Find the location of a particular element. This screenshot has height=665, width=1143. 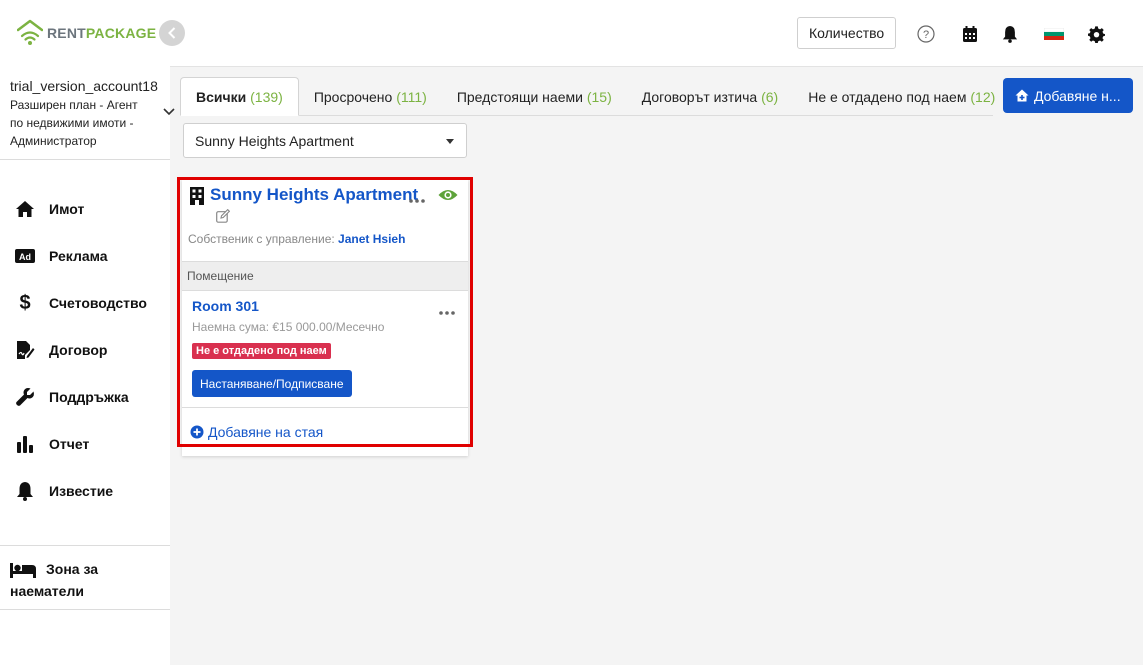

account-name: trial_version_account18 is located at coordinates (84, 86).